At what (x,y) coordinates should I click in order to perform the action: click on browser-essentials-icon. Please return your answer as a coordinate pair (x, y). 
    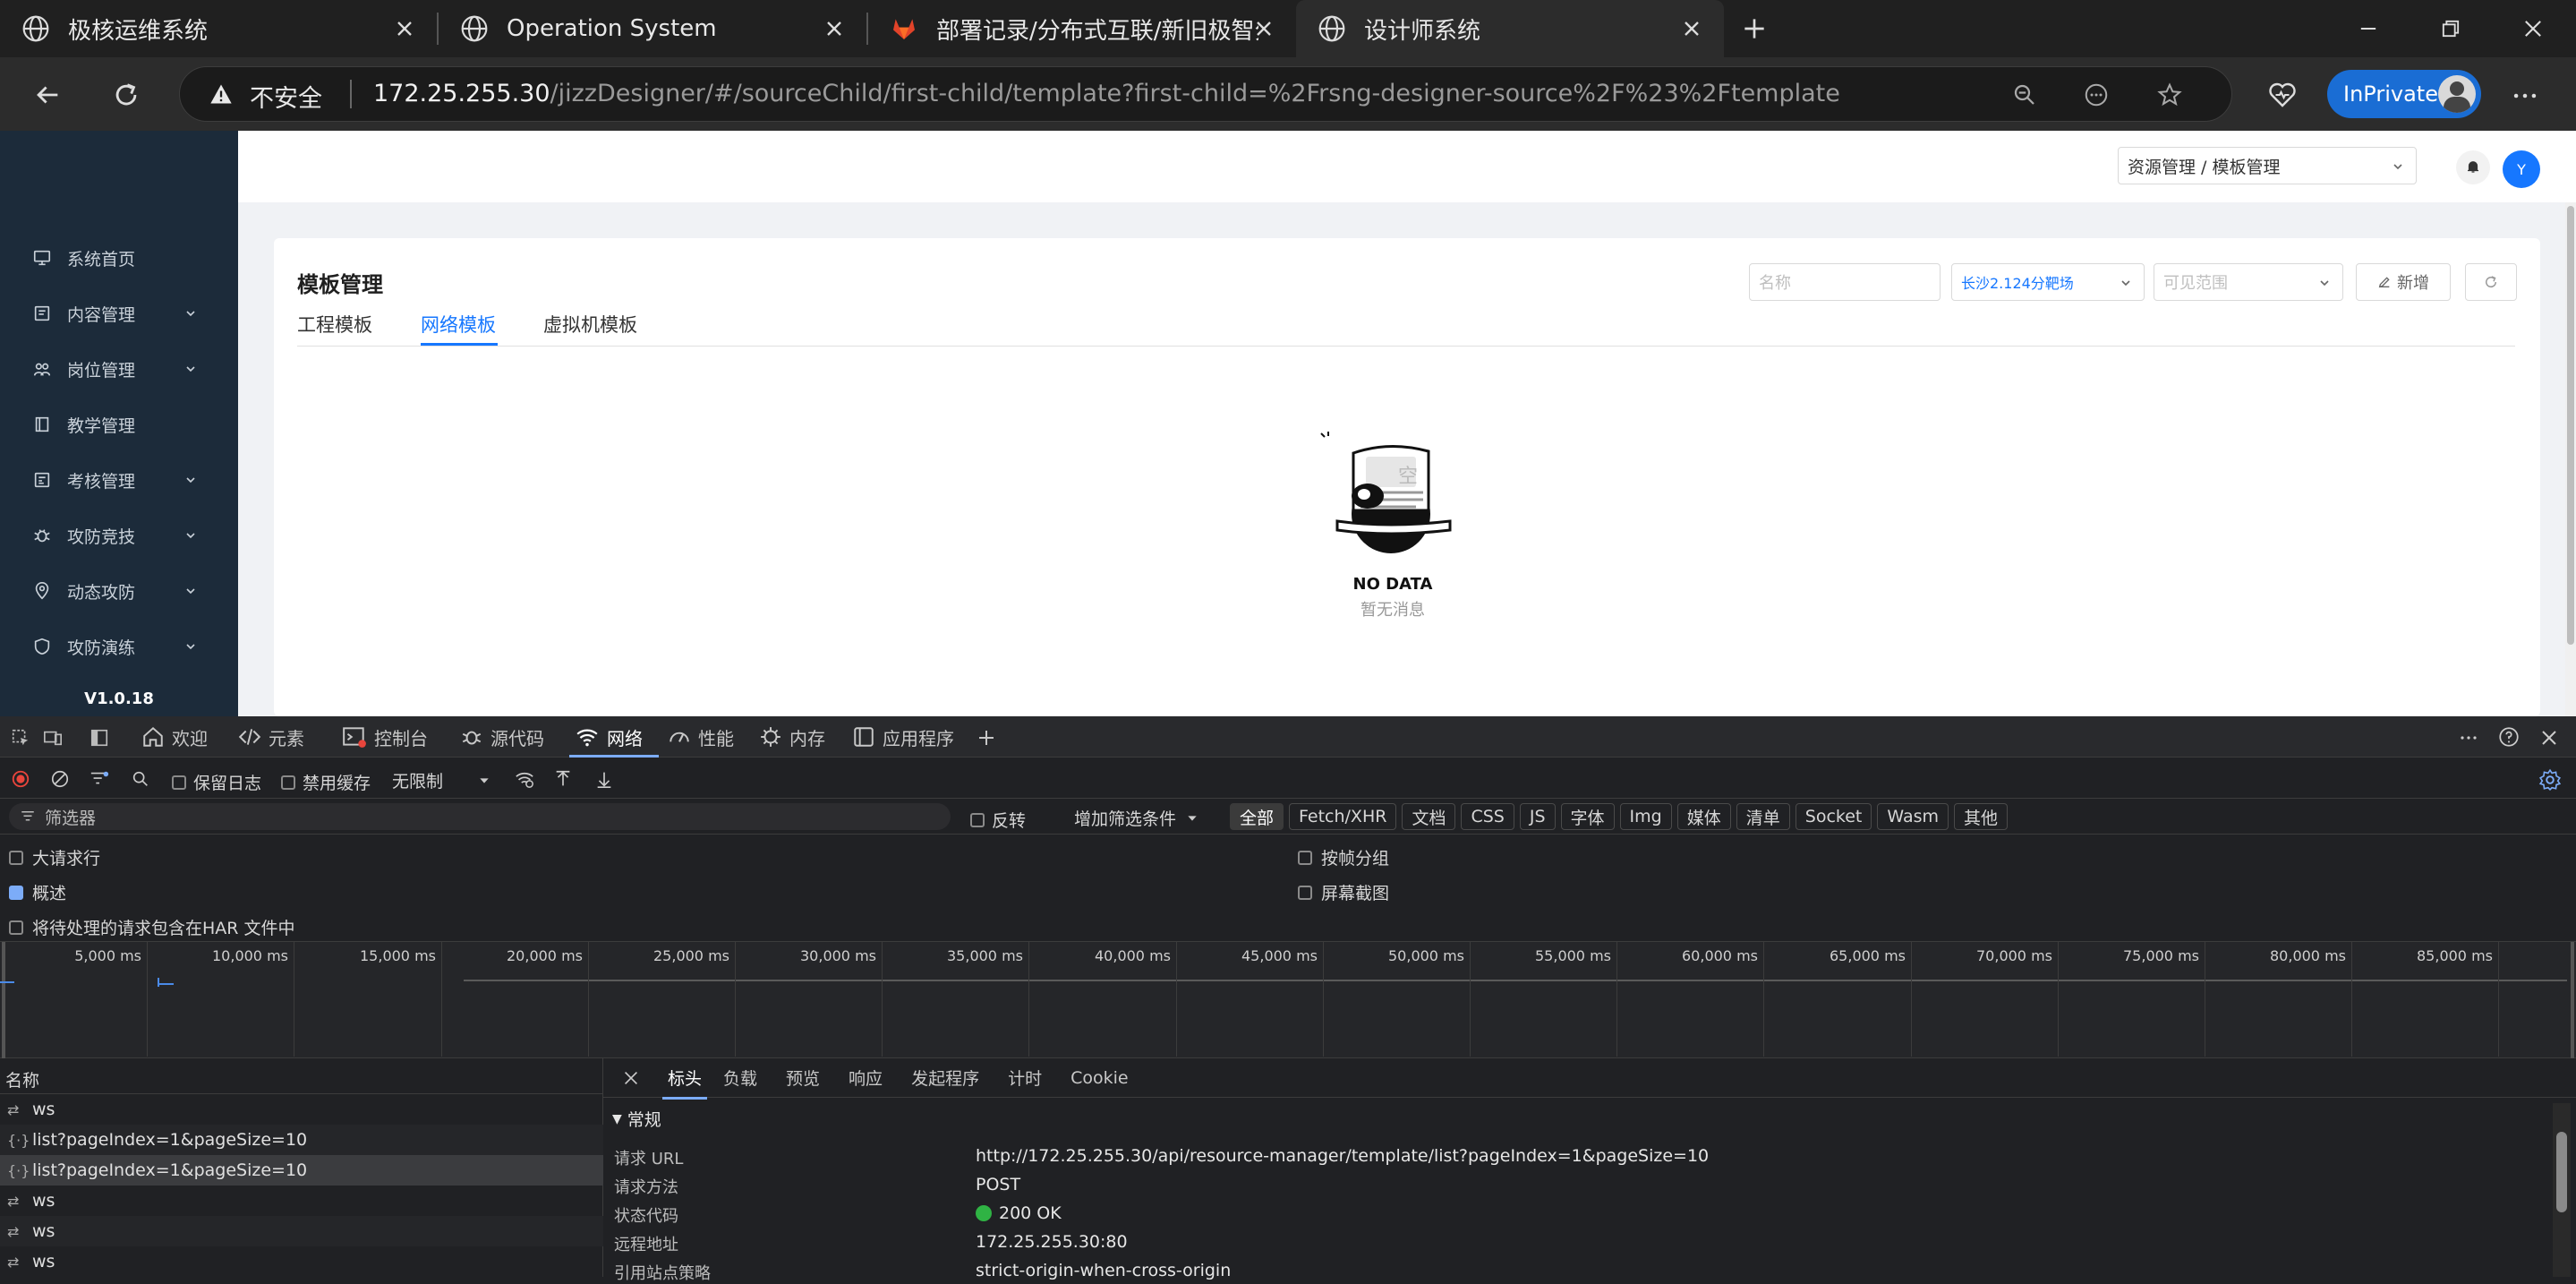
    Looking at the image, I should click on (2282, 95).